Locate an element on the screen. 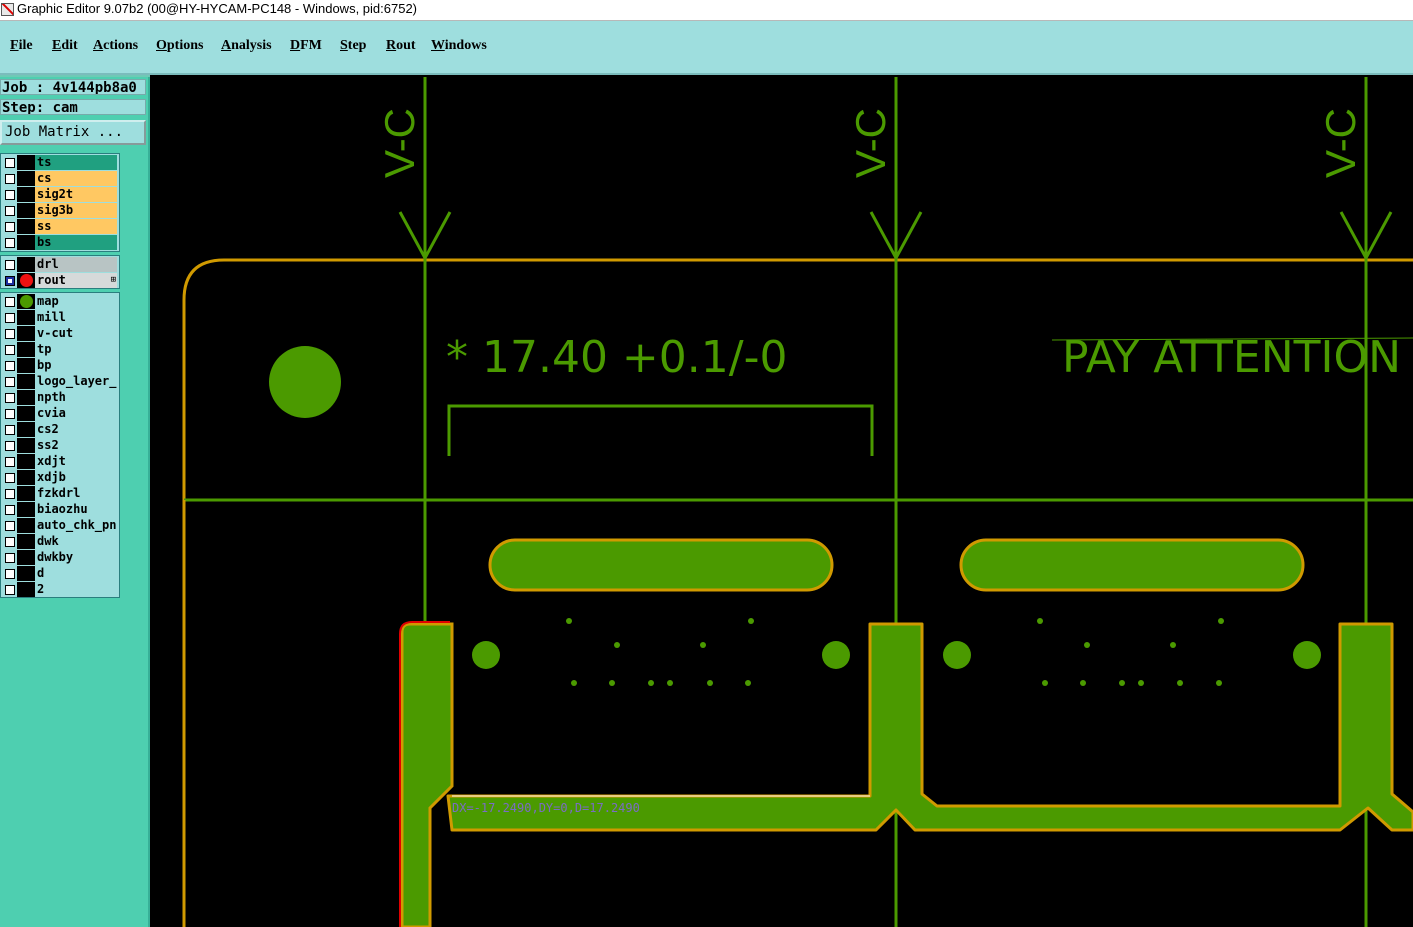 Image resolution: width=1413 pixels, height=927 pixels. layer-row-ss: ss is located at coordinates (60, 226).